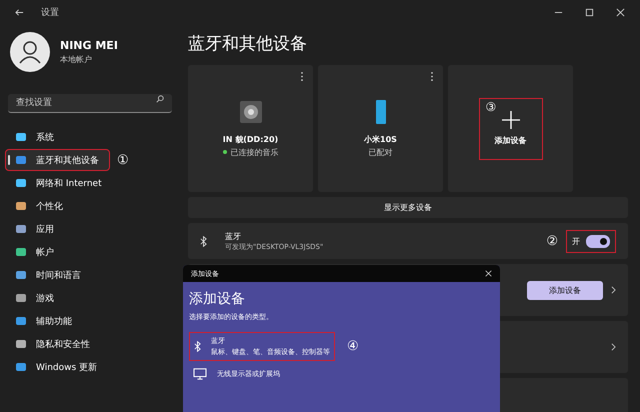  I want to click on nav-item: 辅助功能, so click(44, 321).